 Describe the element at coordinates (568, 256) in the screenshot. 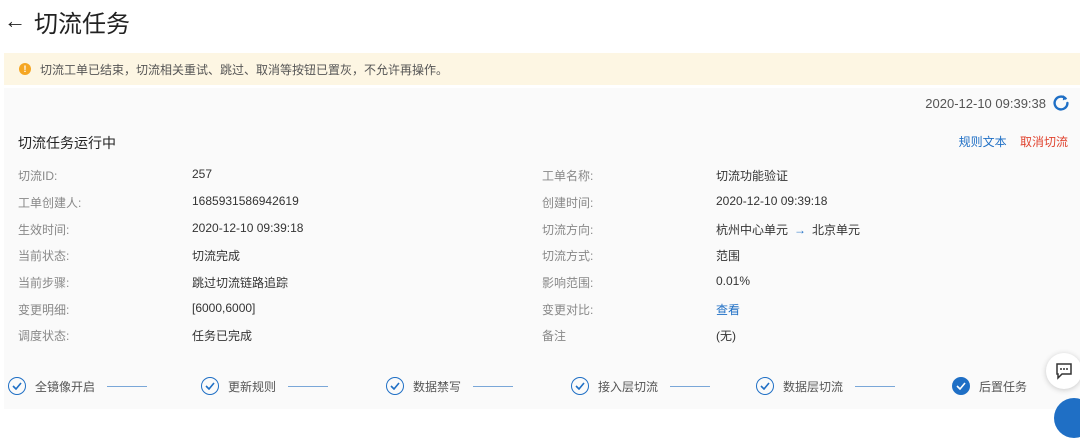

I see `field-label-method: 切流方式:` at that location.